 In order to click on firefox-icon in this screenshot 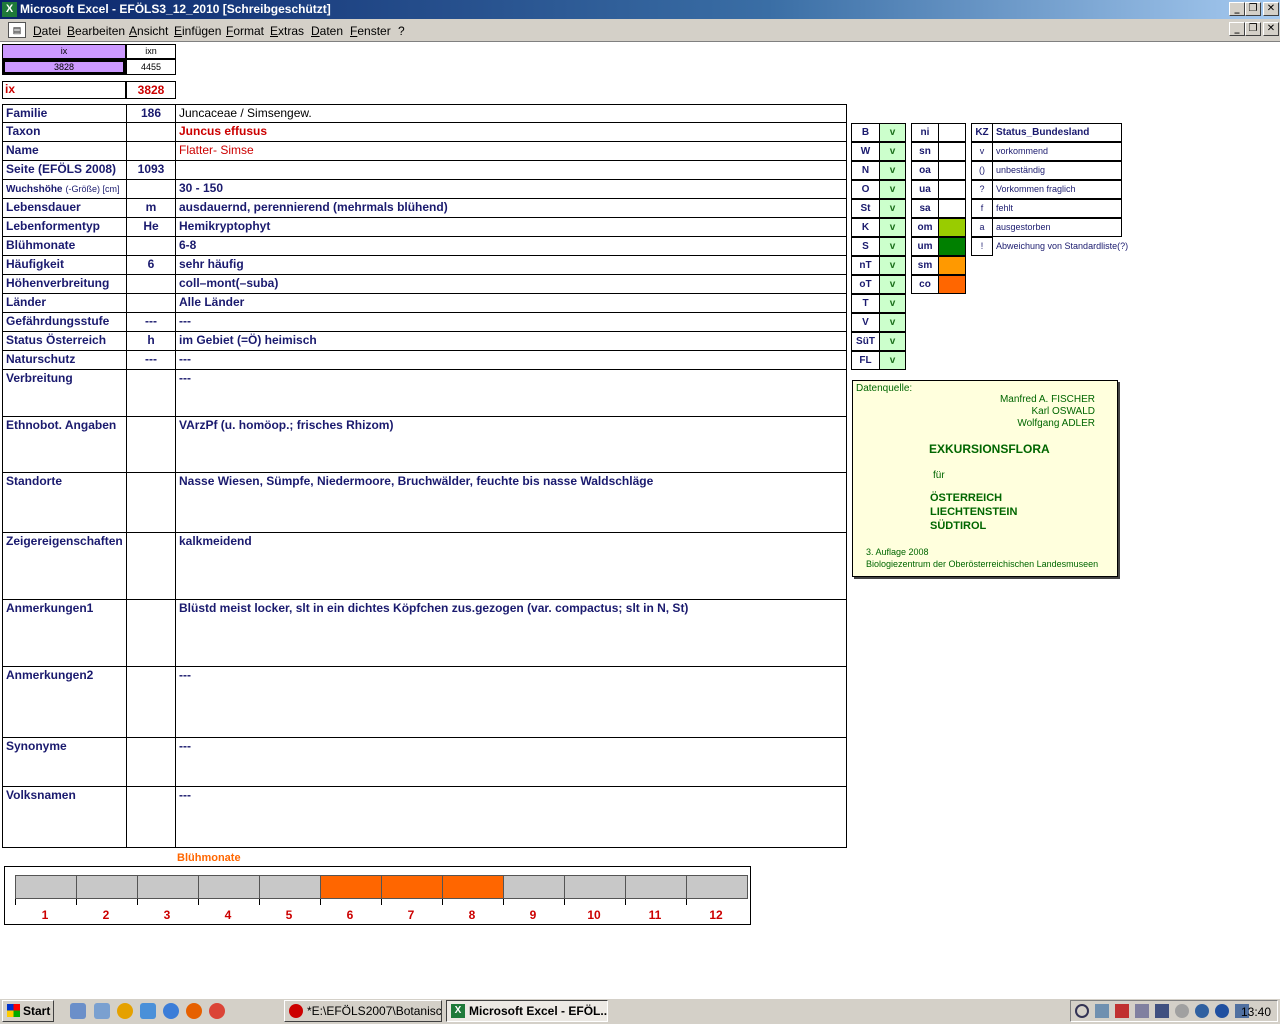, I will do `click(194, 1011)`.